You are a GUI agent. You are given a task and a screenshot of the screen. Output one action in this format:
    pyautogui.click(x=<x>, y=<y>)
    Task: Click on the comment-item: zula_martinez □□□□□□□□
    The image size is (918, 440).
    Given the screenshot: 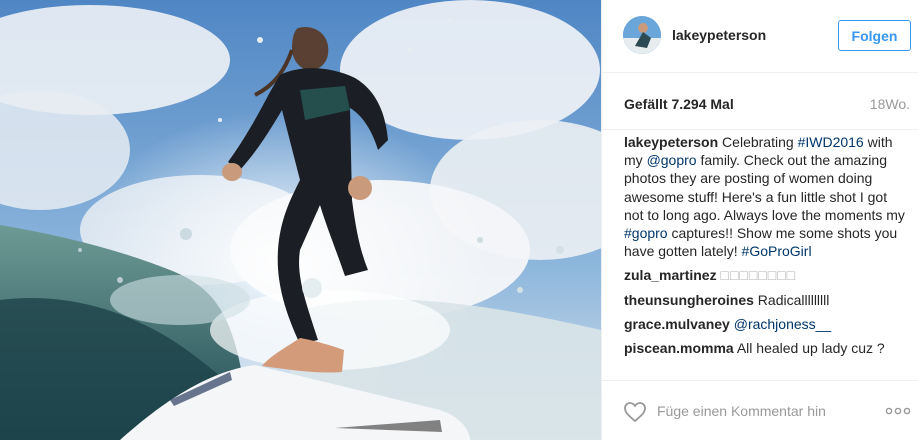 What is the action you would take?
    pyautogui.click(x=766, y=275)
    